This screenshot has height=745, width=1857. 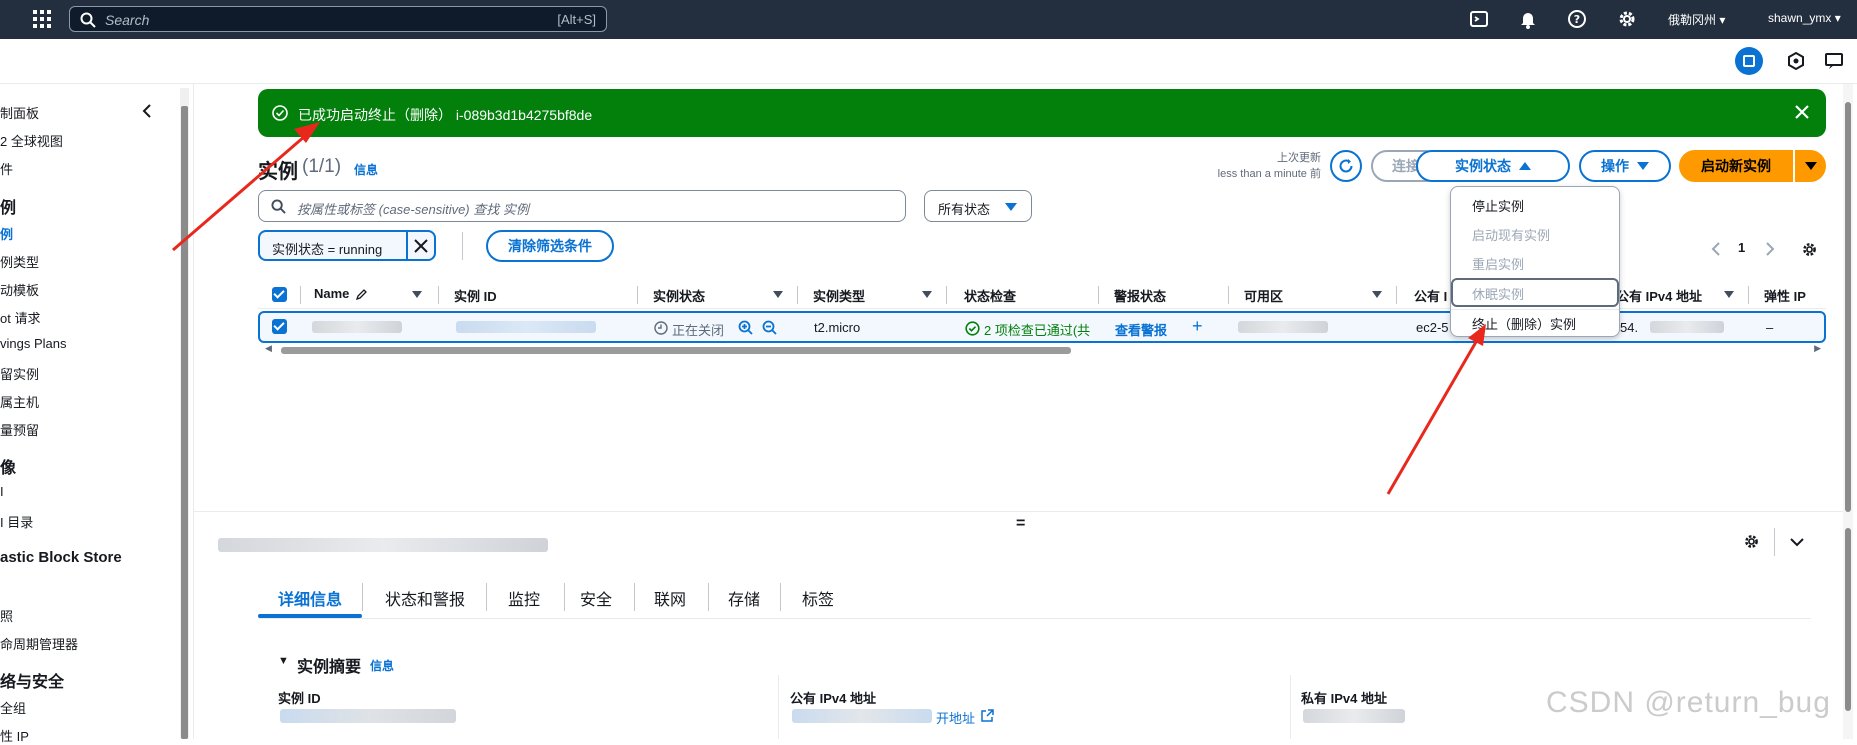 What do you see at coordinates (1493, 166) in the screenshot?
I see `instance-state-button: 实例状态` at bounding box center [1493, 166].